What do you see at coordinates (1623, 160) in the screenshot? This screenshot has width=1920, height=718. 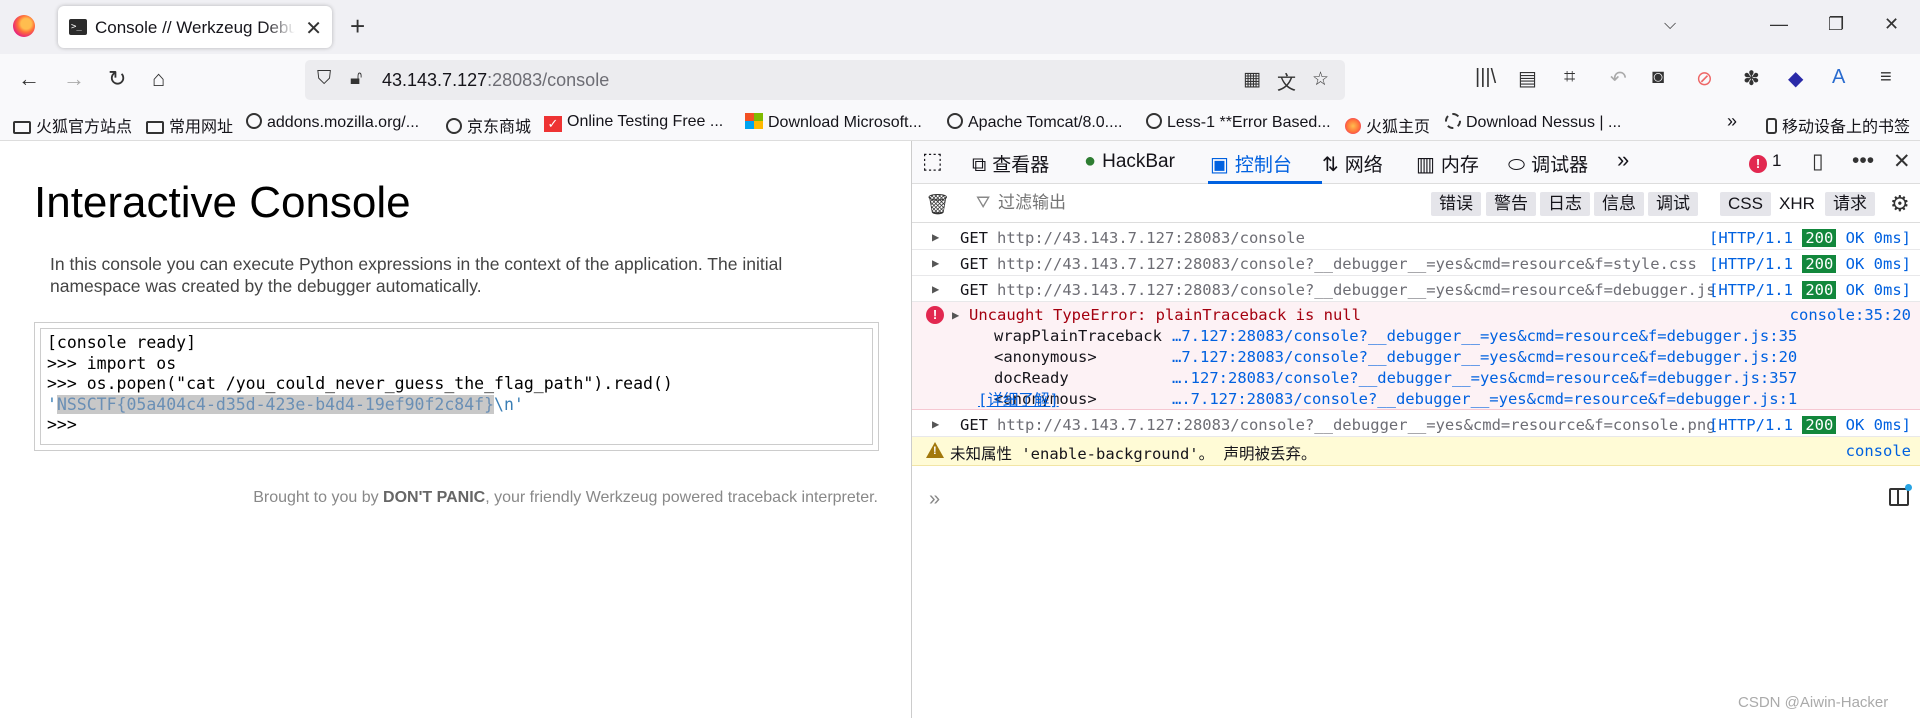 I see `more-tools-chevron-icon: »` at bounding box center [1623, 160].